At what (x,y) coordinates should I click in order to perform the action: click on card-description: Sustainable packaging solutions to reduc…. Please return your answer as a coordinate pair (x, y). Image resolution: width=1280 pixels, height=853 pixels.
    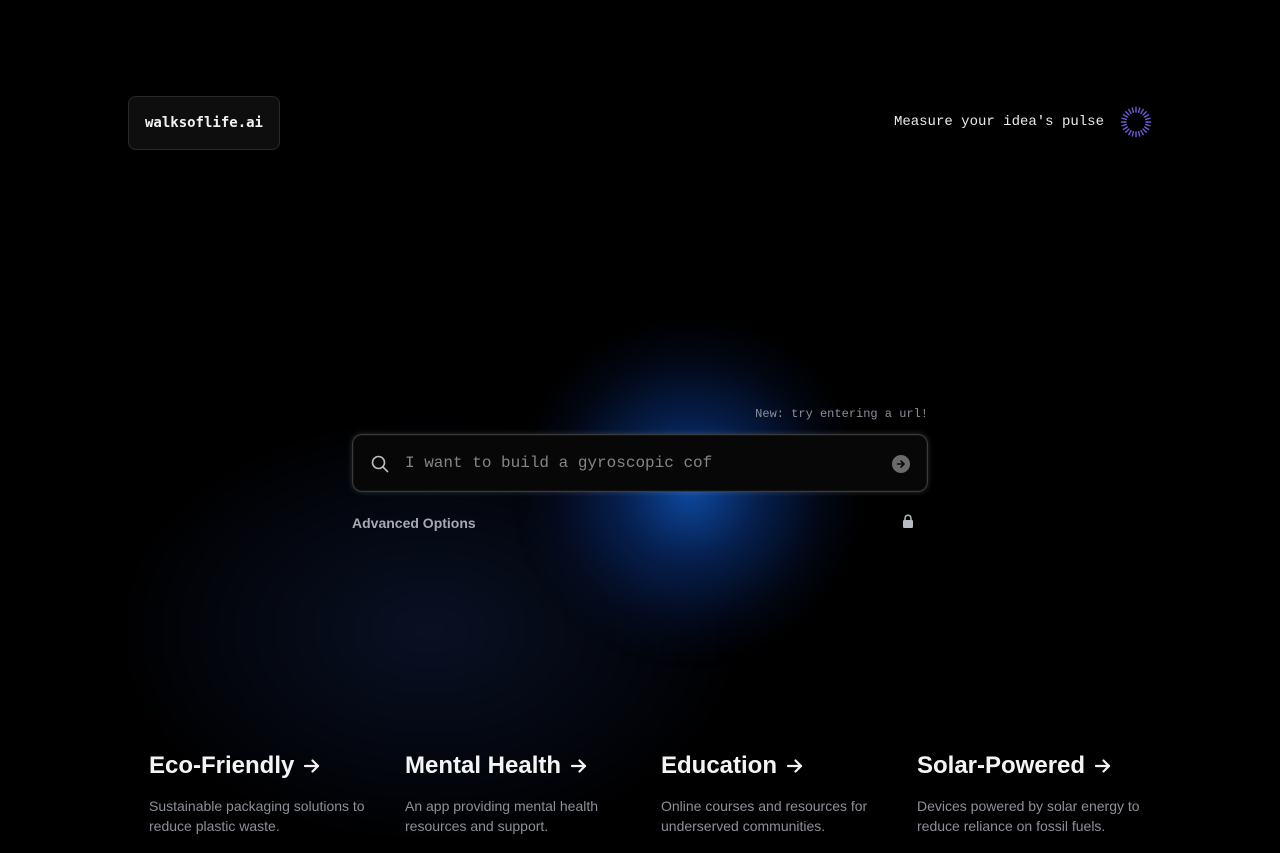
    Looking at the image, I should click on (257, 816).